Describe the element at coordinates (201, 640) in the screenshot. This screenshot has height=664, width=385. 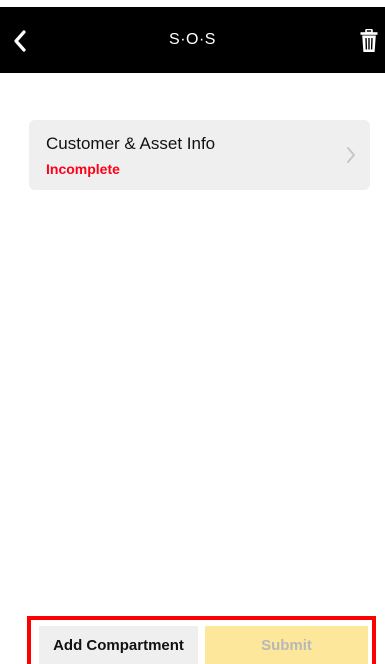
I see `bottom-action-bar: Add Compartment Submit` at that location.